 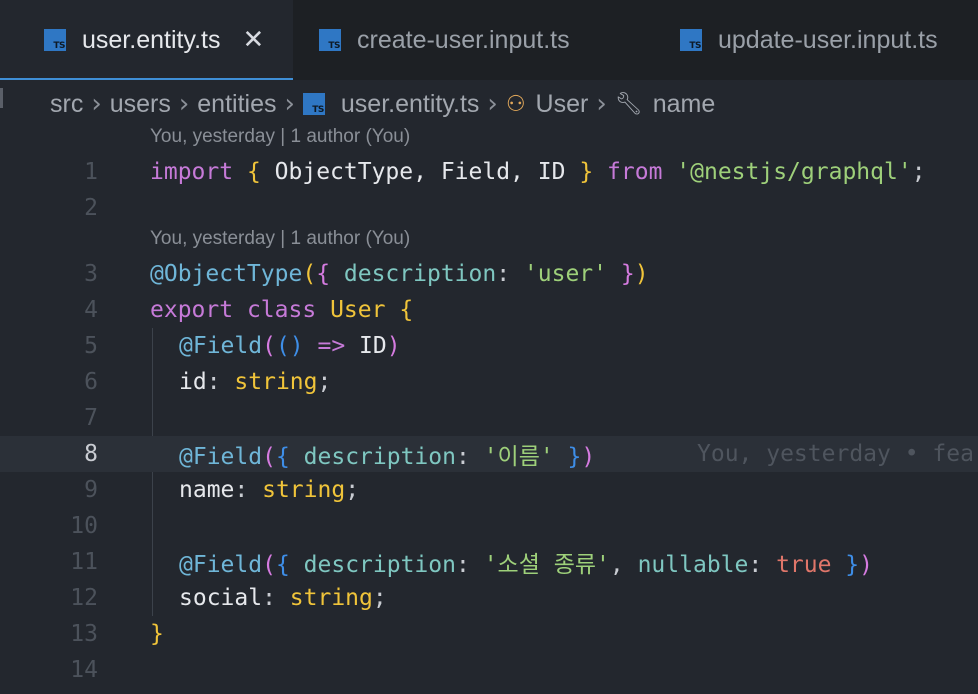 What do you see at coordinates (84, 526) in the screenshot?
I see `line-number: 10` at bounding box center [84, 526].